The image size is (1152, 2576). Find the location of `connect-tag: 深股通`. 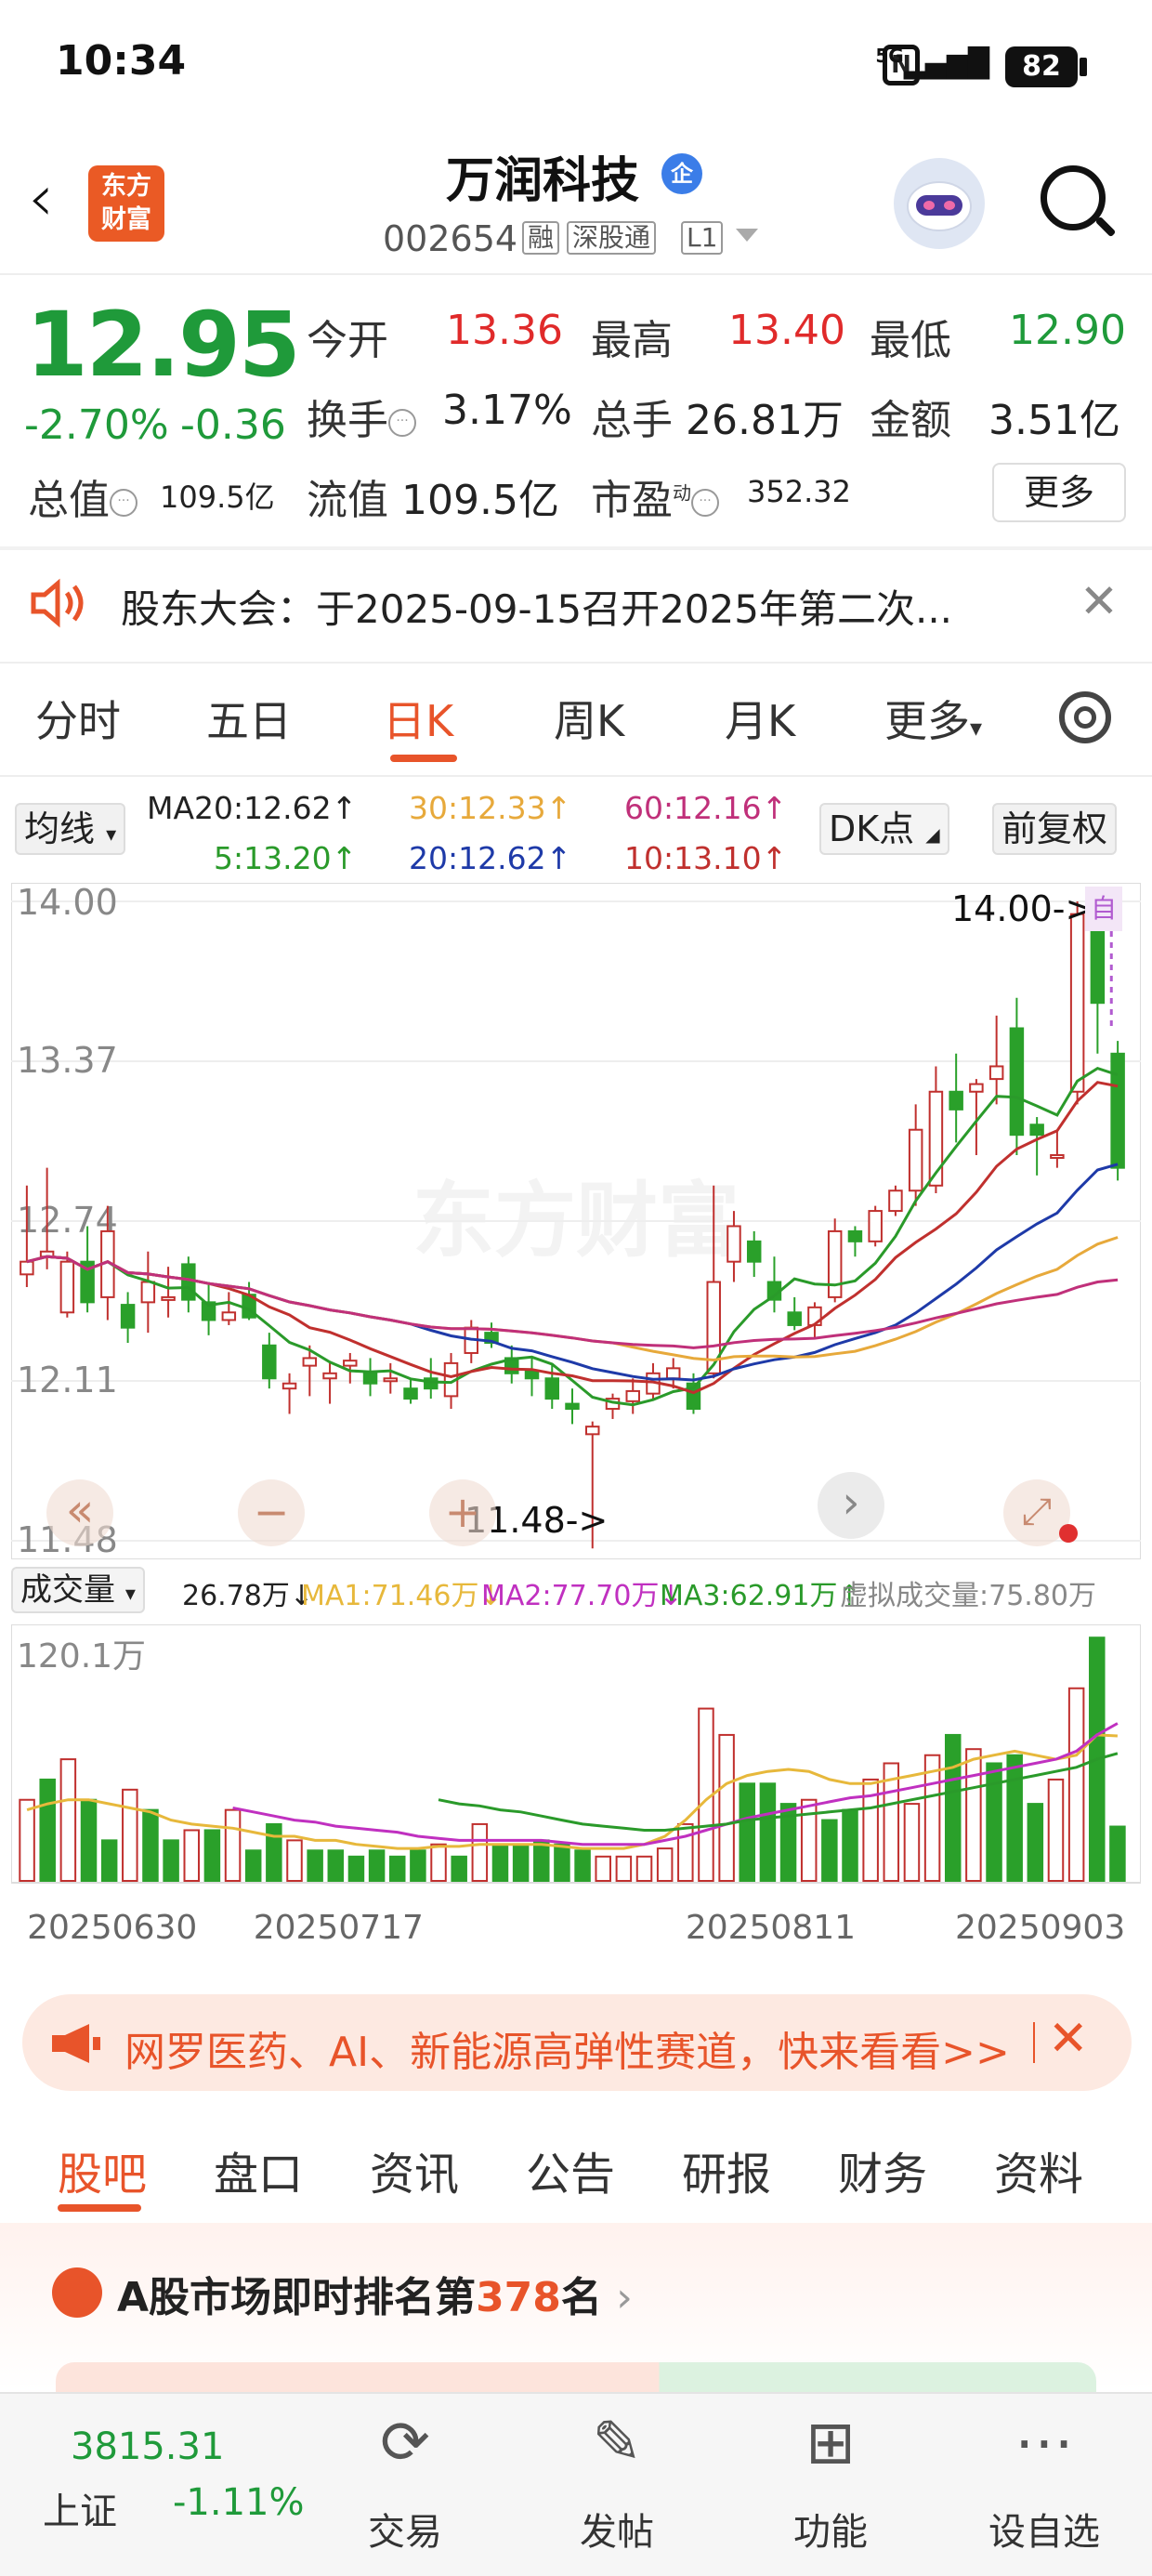

connect-tag: 深股通 is located at coordinates (612, 238).